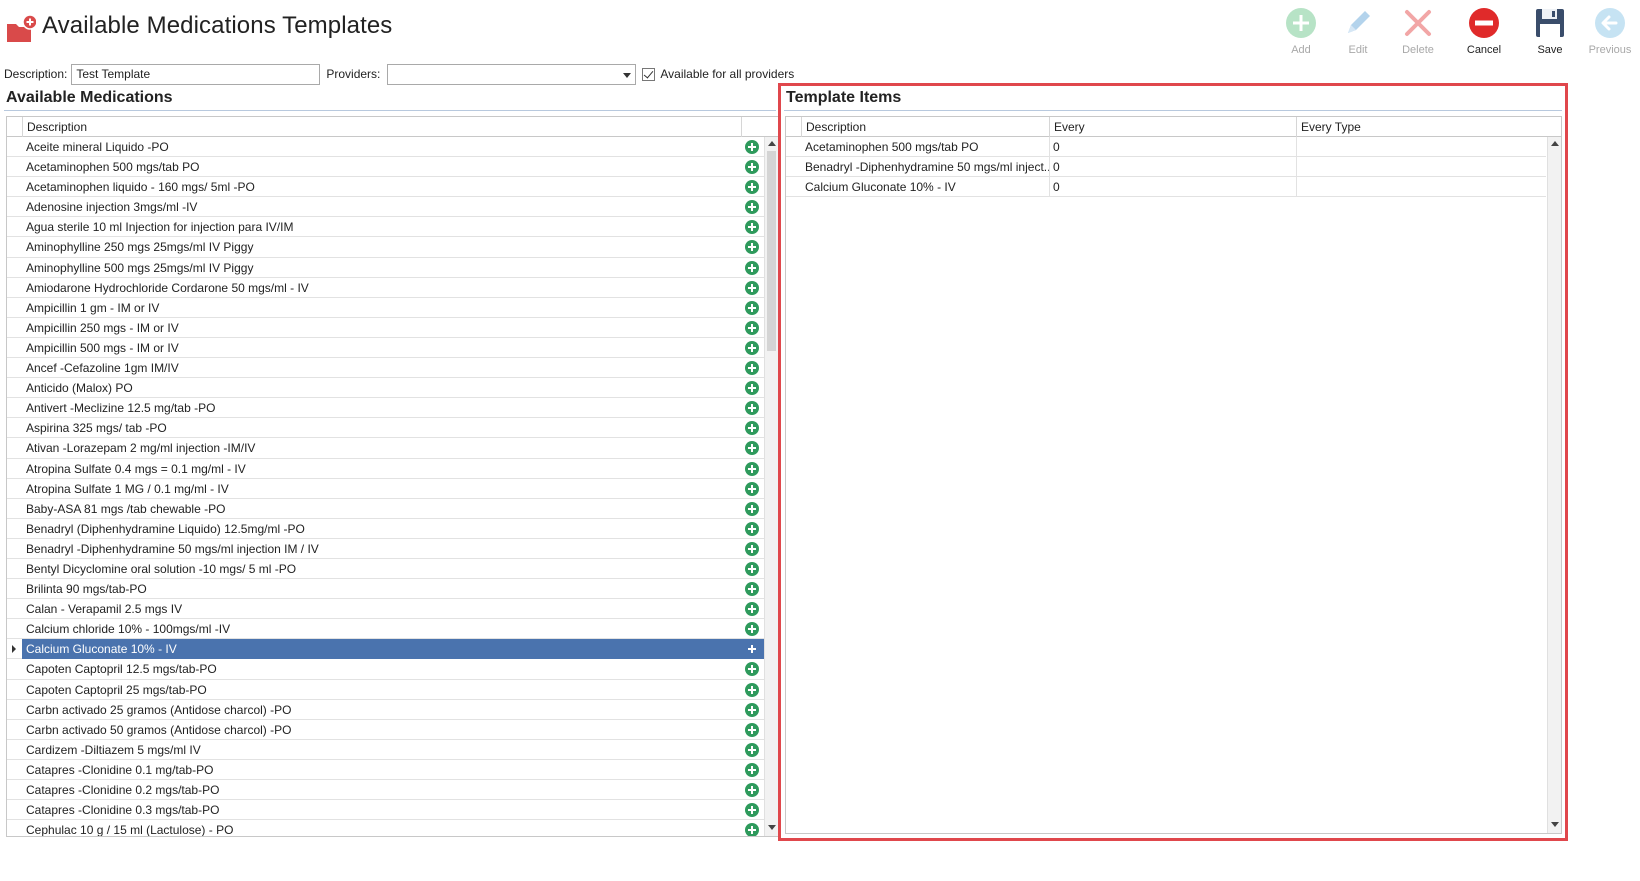 This screenshot has width=1640, height=881. Describe the element at coordinates (386, 328) in the screenshot. I see `table-row: Ampicillin 250 mgs - IM or IV` at that location.